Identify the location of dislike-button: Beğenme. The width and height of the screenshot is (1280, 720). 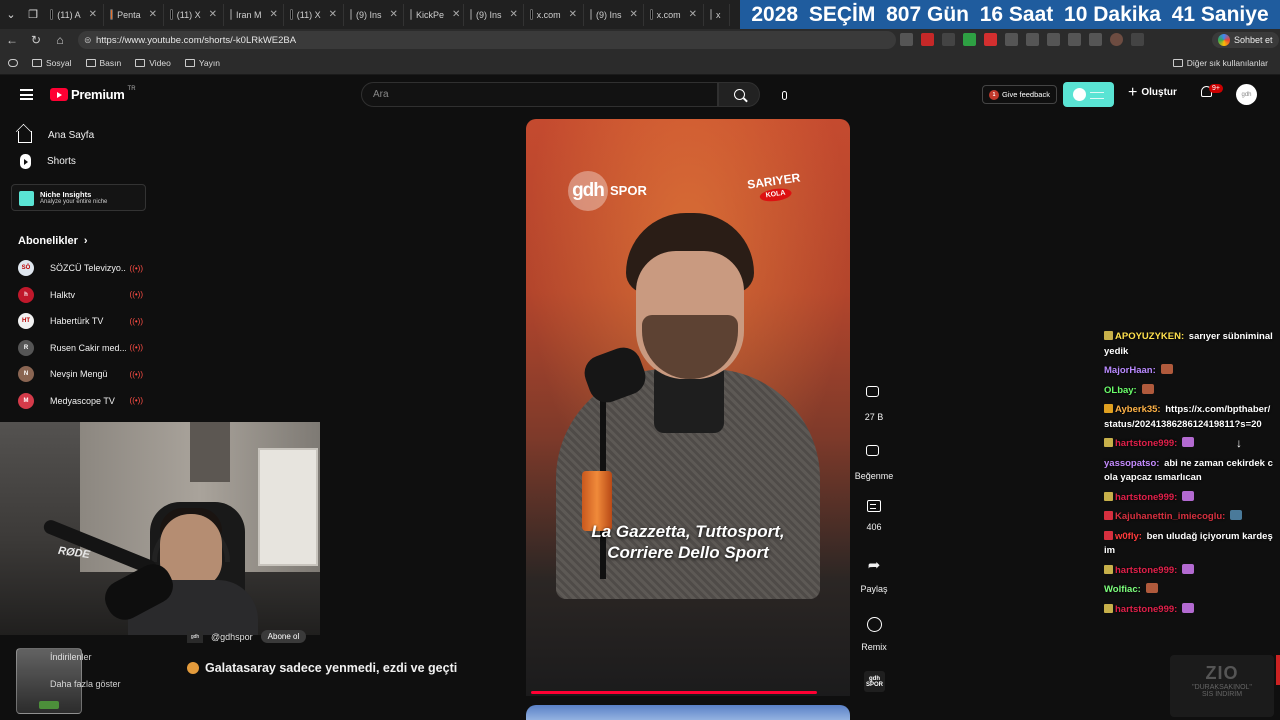
(874, 461).